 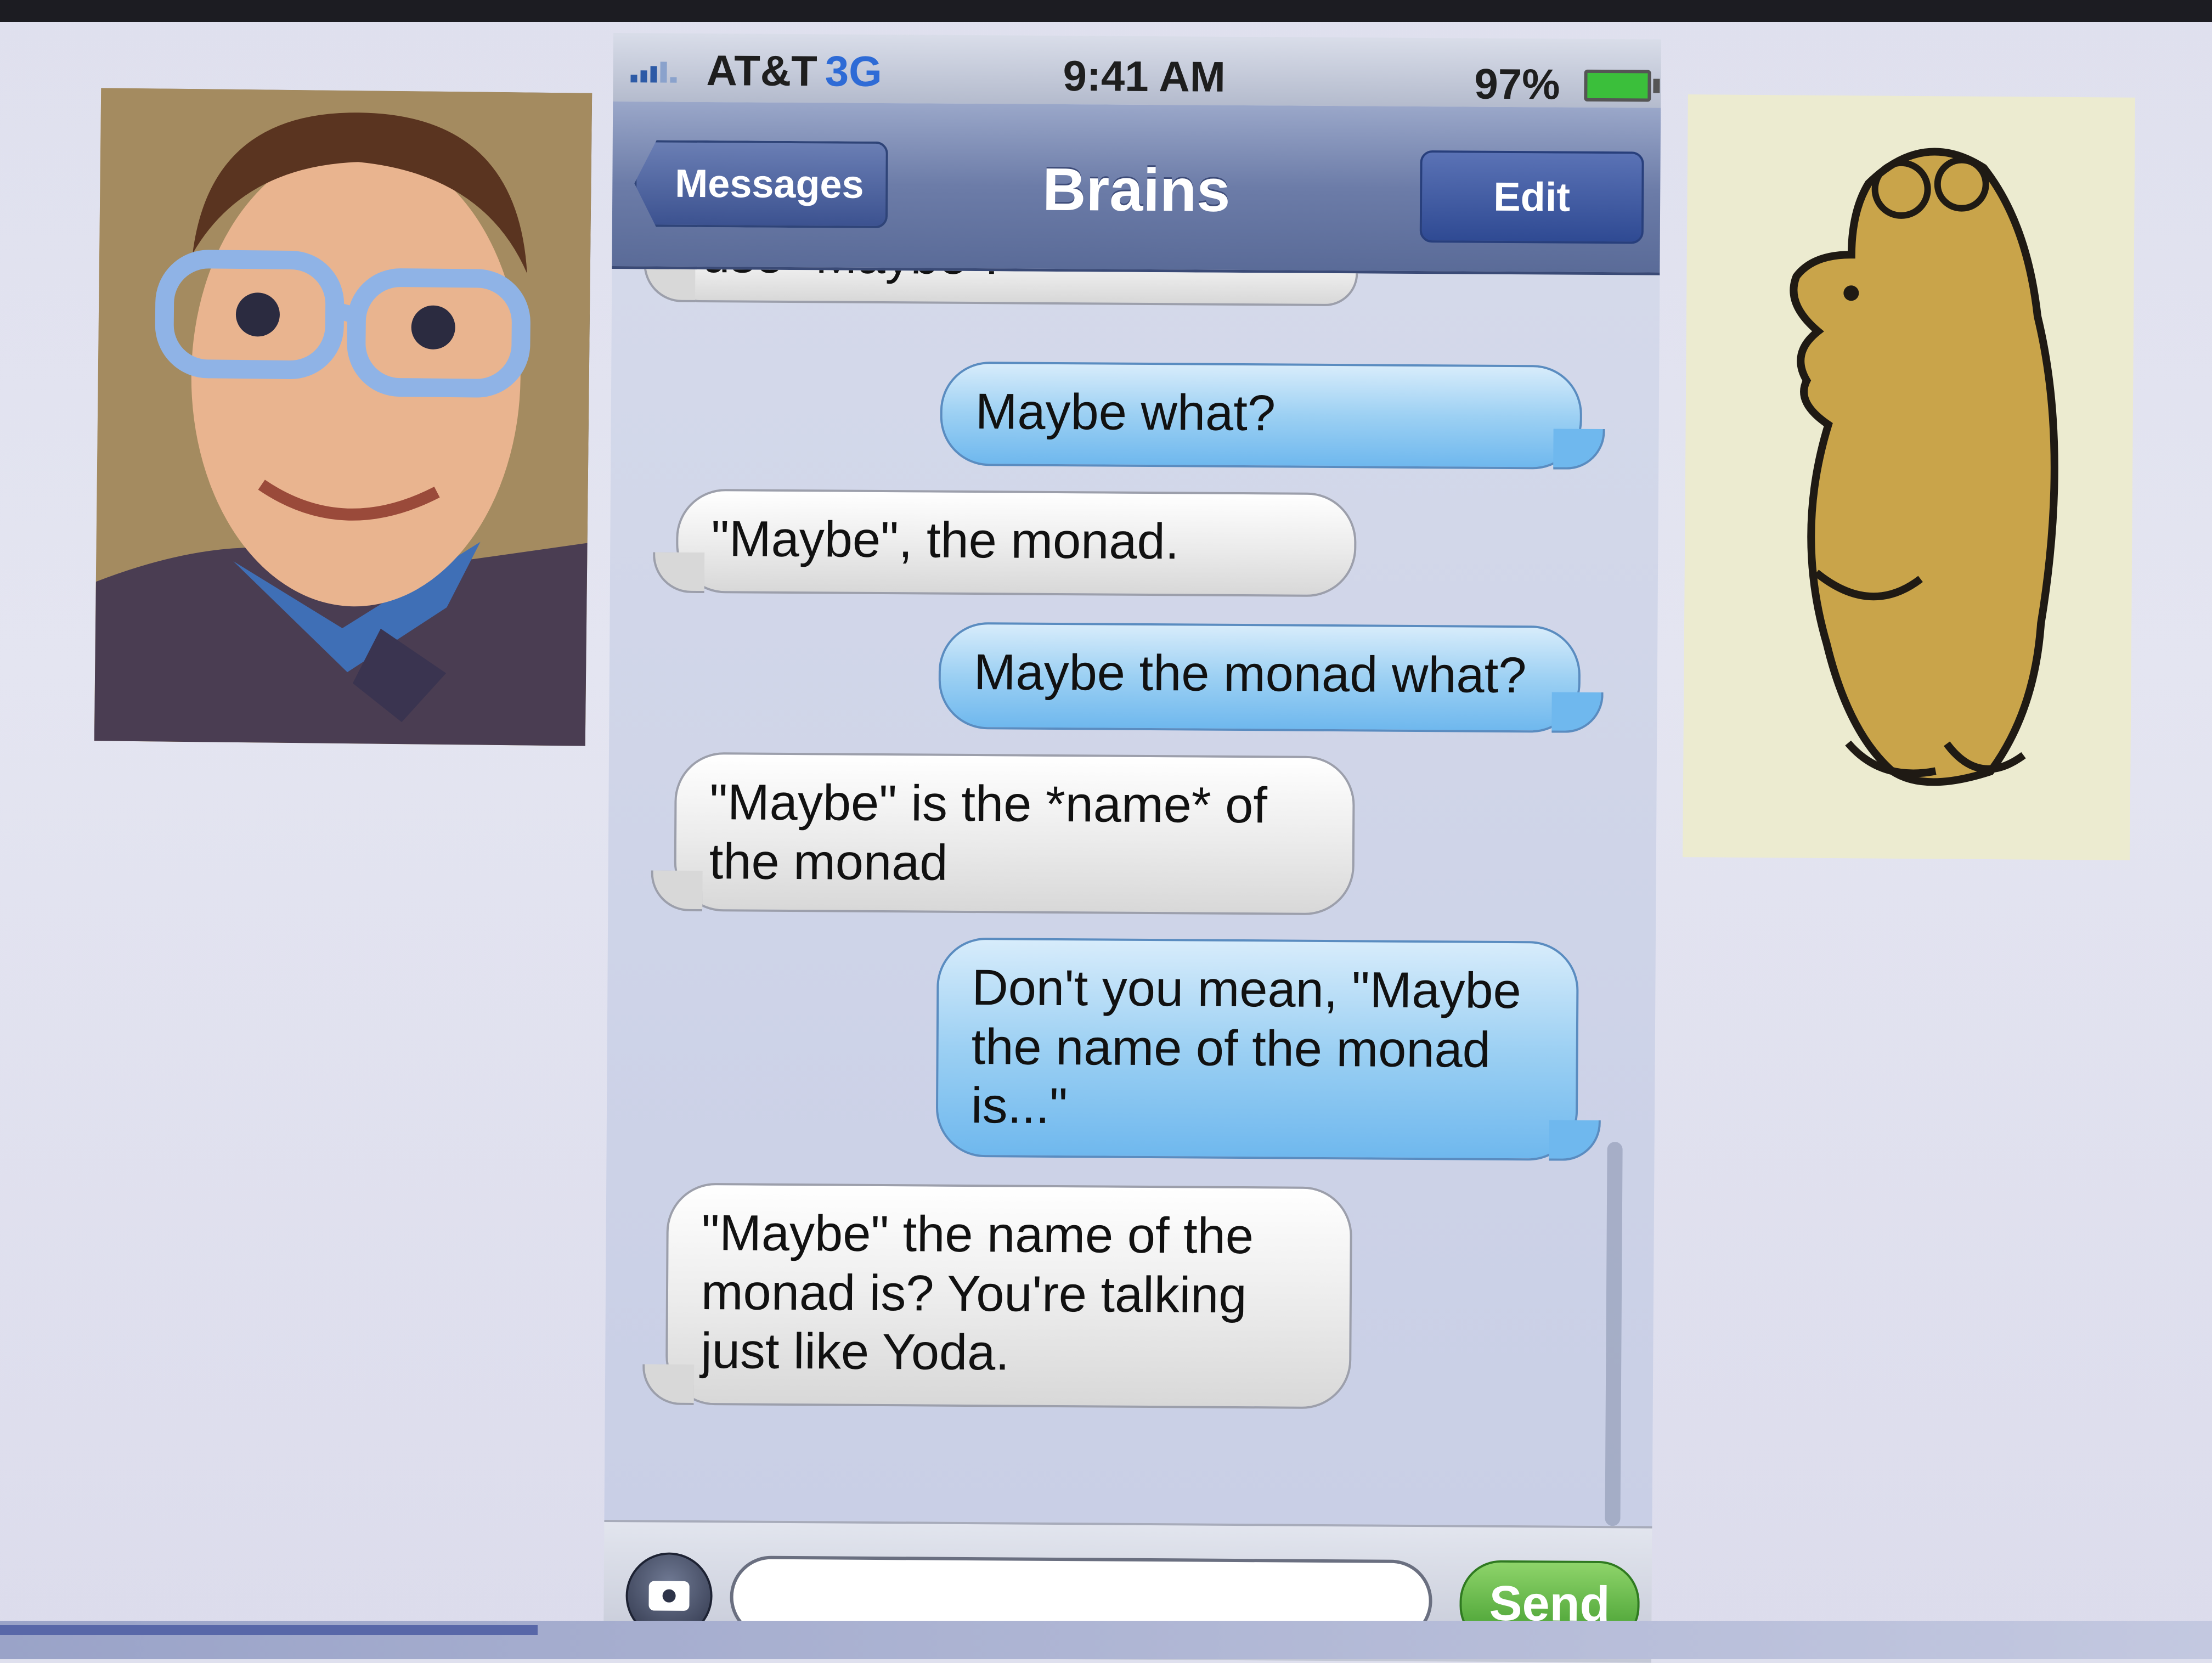 I want to click on message-bubble-sent: Maybe the monad what?, so click(x=1259, y=678).